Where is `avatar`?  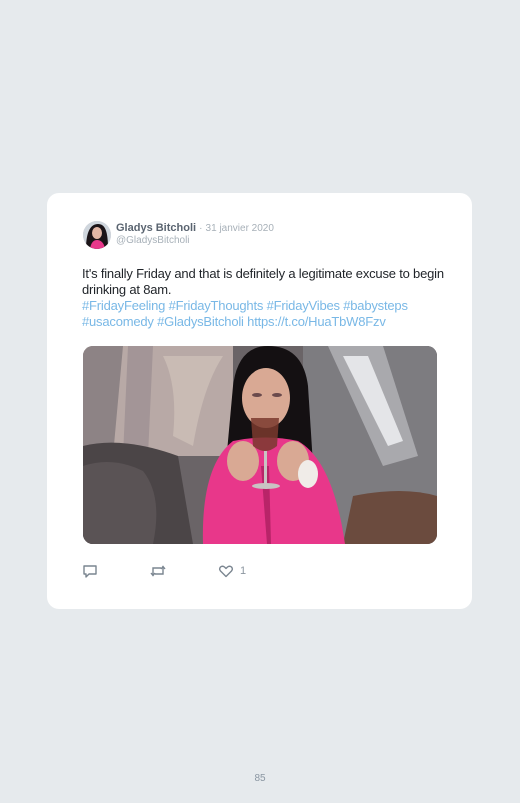 avatar is located at coordinates (97, 235).